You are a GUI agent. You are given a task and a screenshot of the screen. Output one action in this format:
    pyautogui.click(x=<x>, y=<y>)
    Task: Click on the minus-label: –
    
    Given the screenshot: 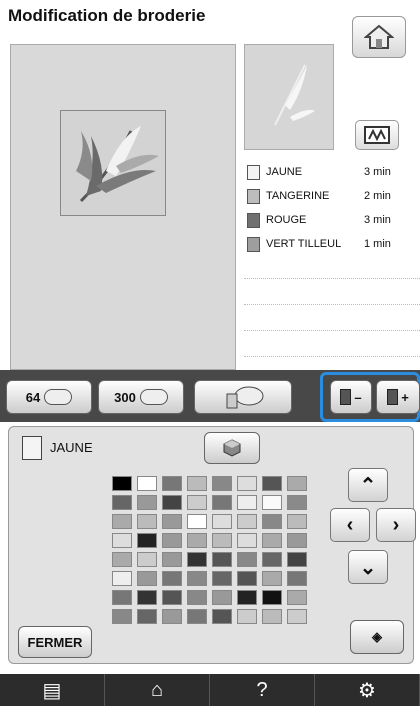 What is the action you would take?
    pyautogui.click(x=358, y=397)
    